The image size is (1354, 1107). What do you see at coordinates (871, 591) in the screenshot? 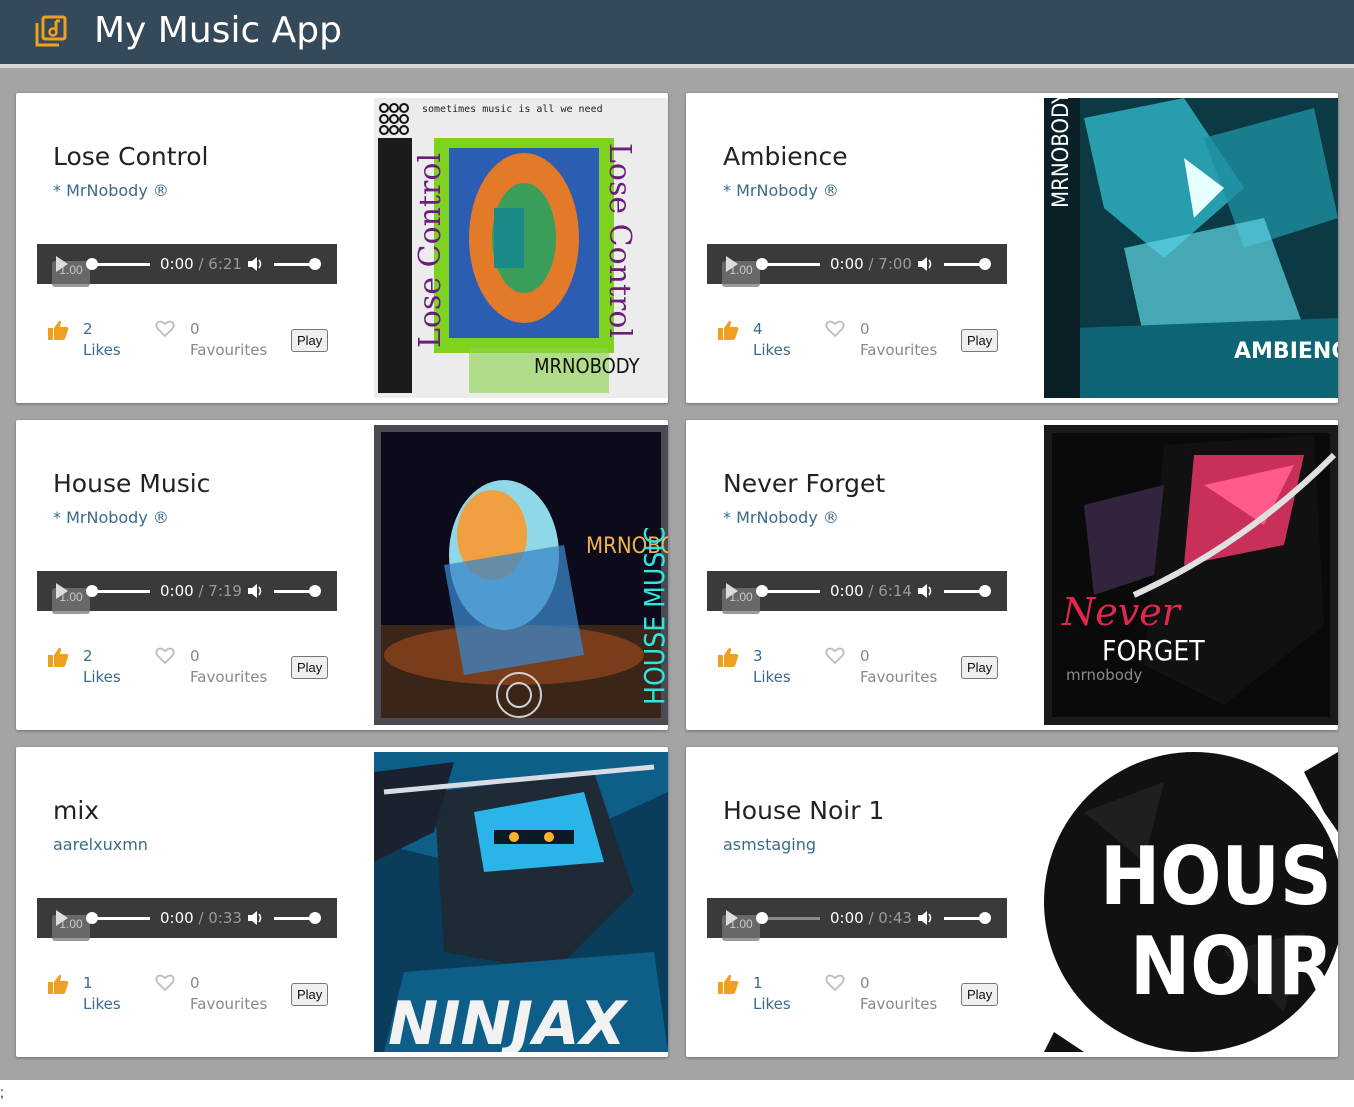
I see `time-display: 0:00 / 6:14` at bounding box center [871, 591].